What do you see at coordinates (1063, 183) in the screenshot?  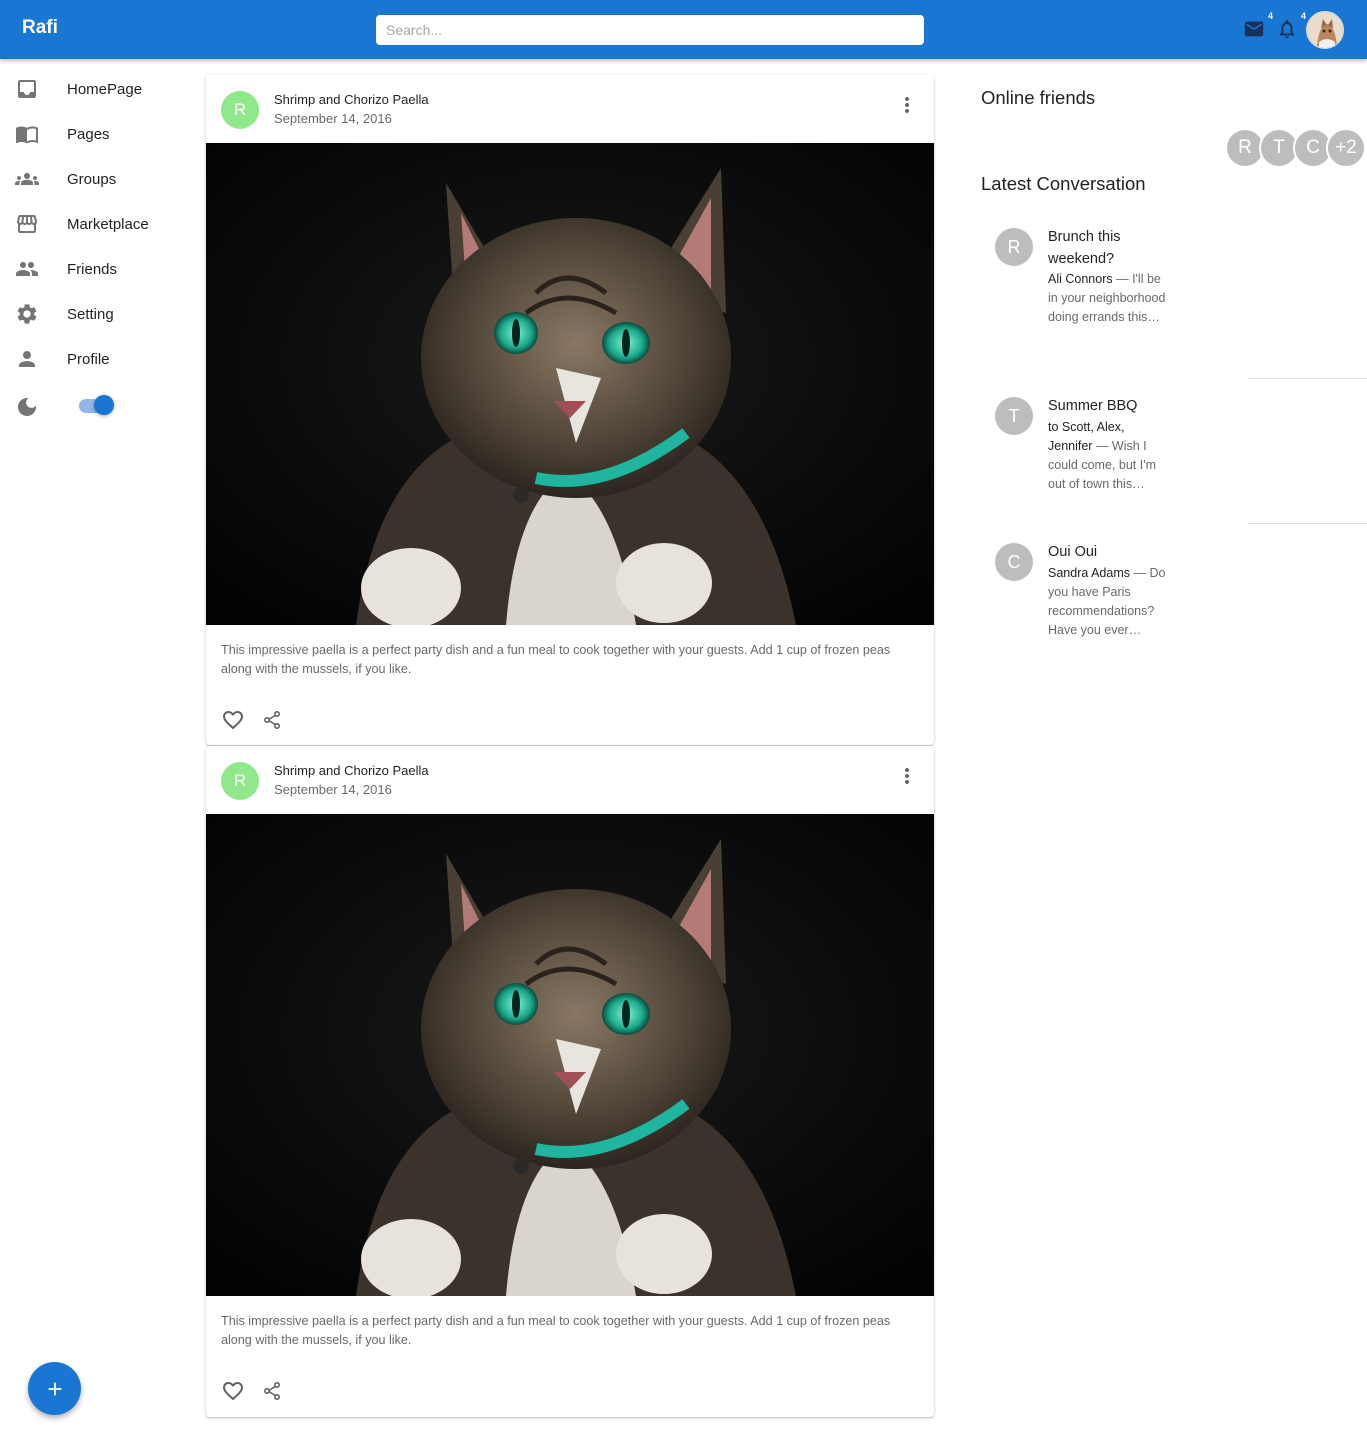 I see `latest-conversation-title: Latest Conversation` at bounding box center [1063, 183].